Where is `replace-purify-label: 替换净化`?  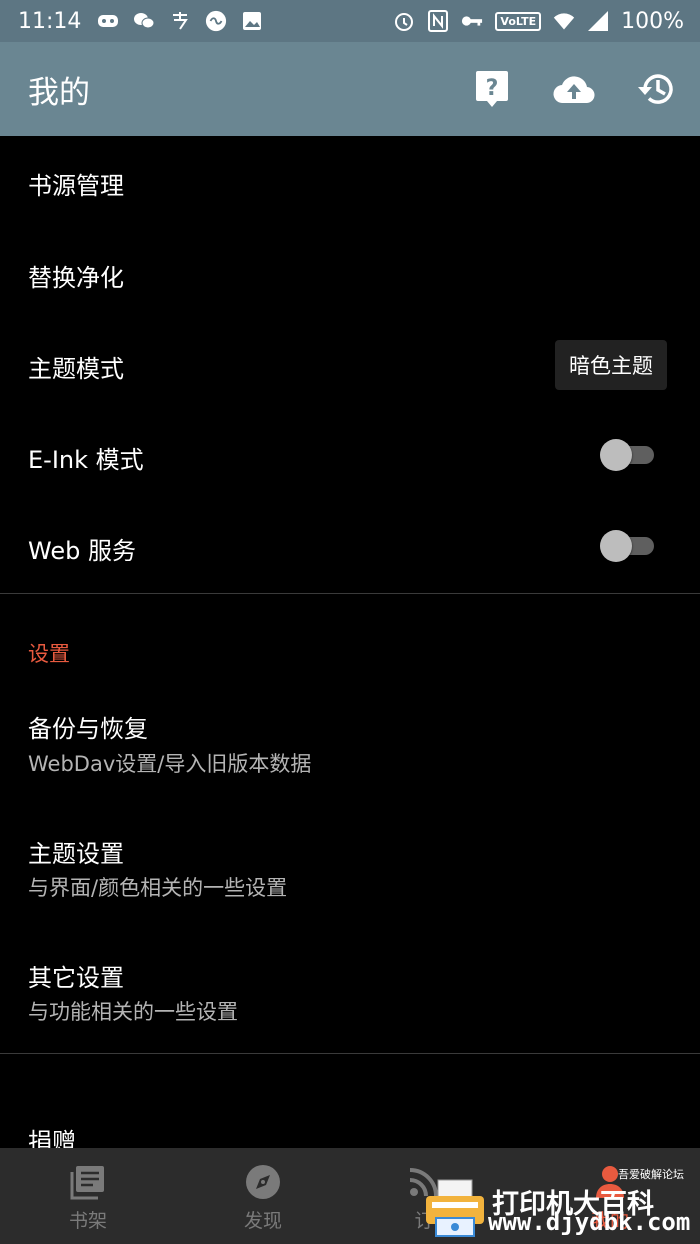
replace-purify-label: 替换净化 is located at coordinates (76, 278).